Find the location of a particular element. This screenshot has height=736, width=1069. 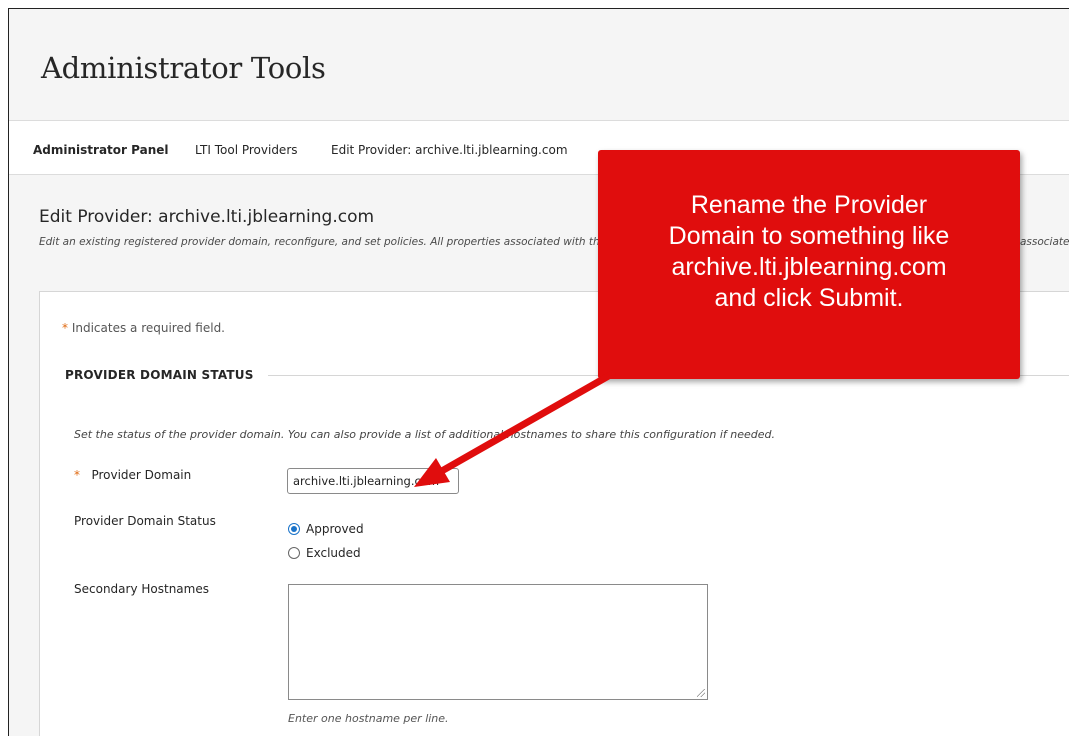

callout-line: Domain to something like is located at coordinates (809, 236).